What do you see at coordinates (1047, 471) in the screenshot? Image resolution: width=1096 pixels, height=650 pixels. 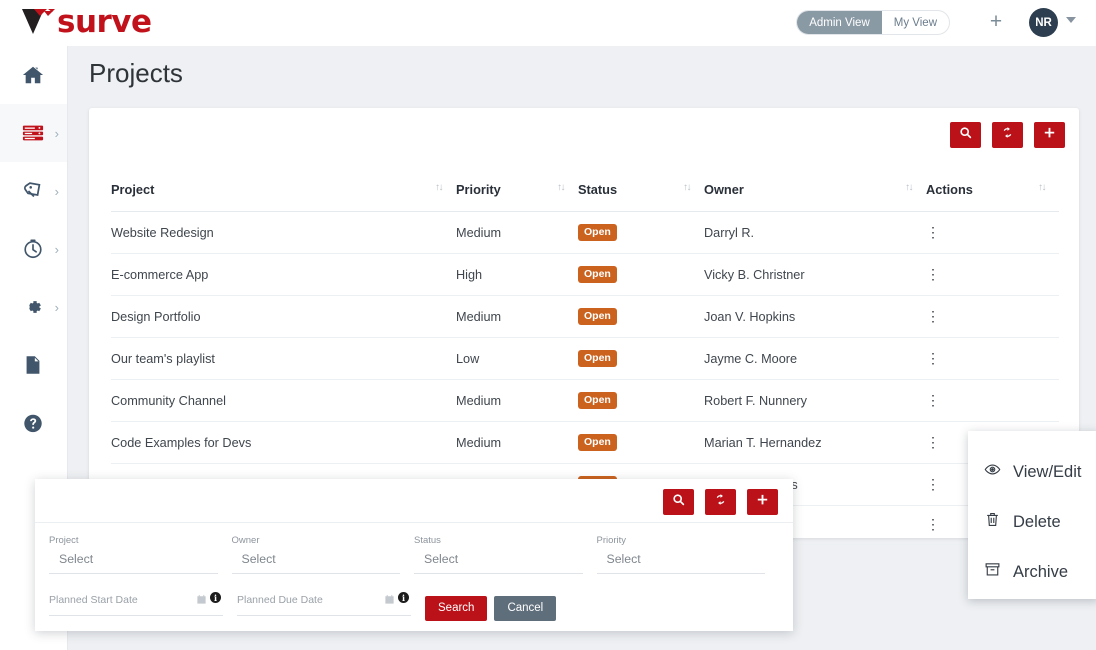 I see `context-menu-label: View/Edit` at bounding box center [1047, 471].